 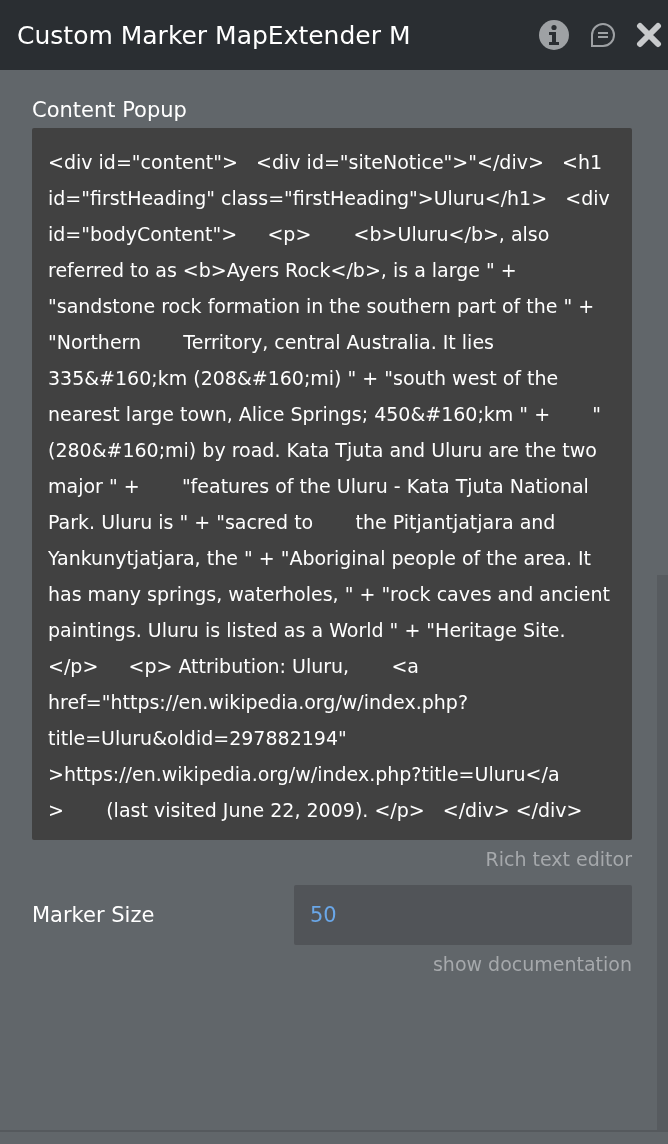 I want to click on window-title: Custom Marker MapExtender M, so click(x=214, y=35).